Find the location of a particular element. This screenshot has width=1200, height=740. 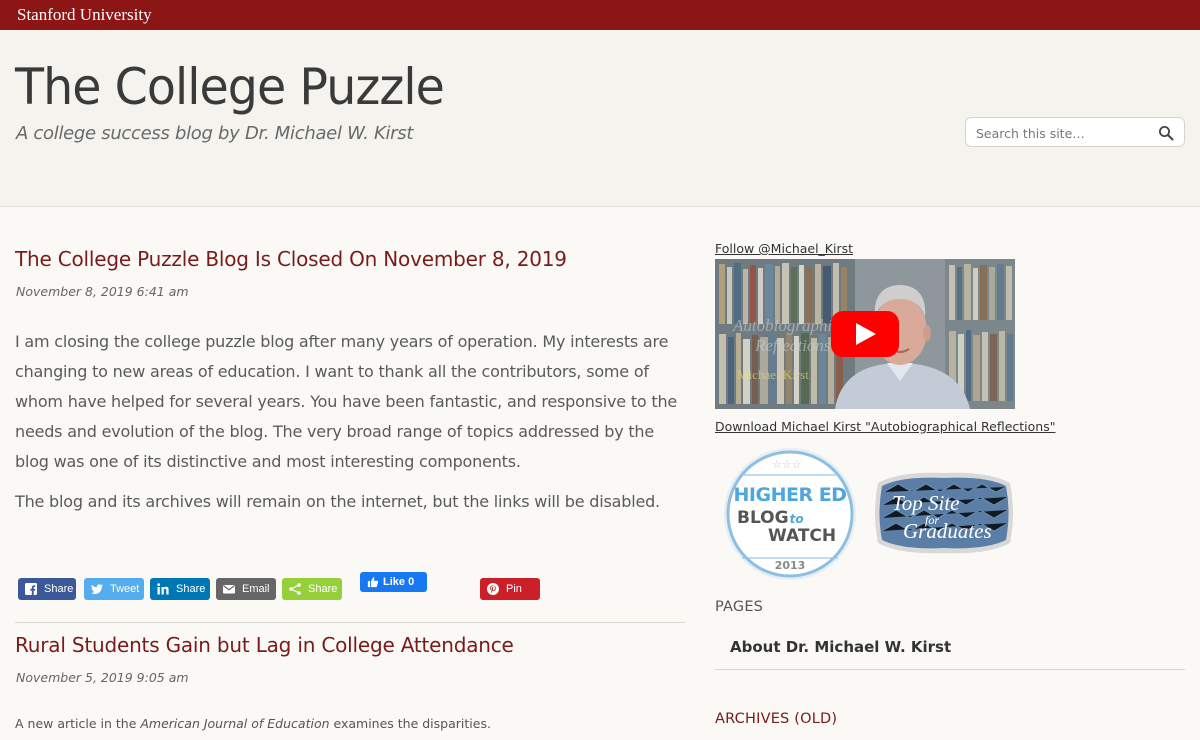

post-date: November 8, 2019 6:41 am is located at coordinates (102, 291).